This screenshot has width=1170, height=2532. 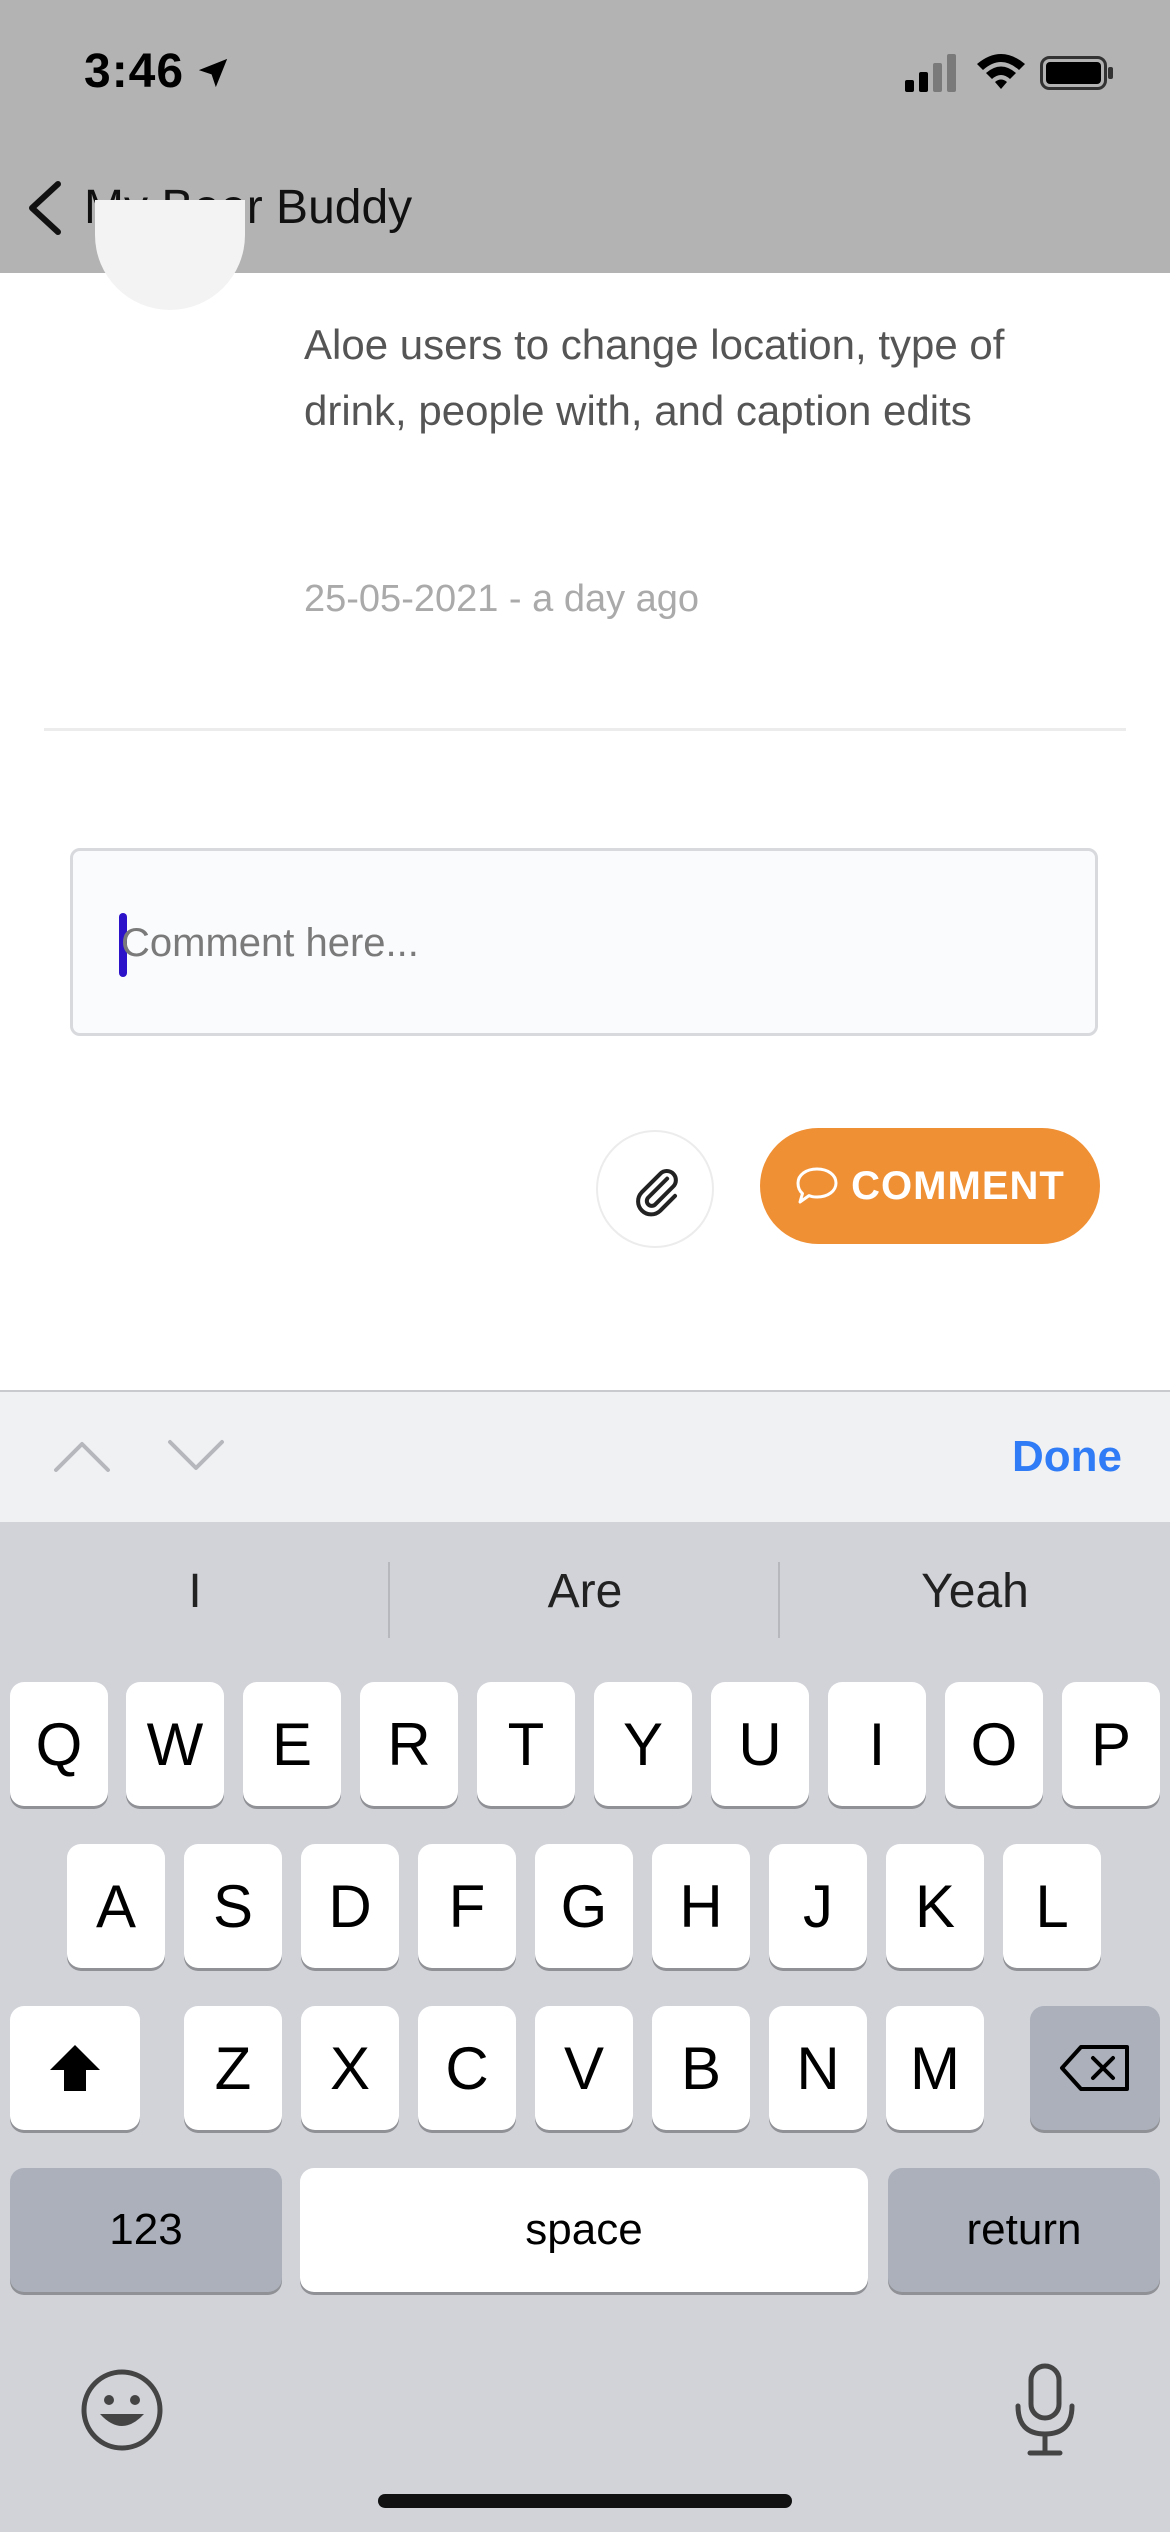 What do you see at coordinates (701, 2068) in the screenshot?
I see `key-b: B` at bounding box center [701, 2068].